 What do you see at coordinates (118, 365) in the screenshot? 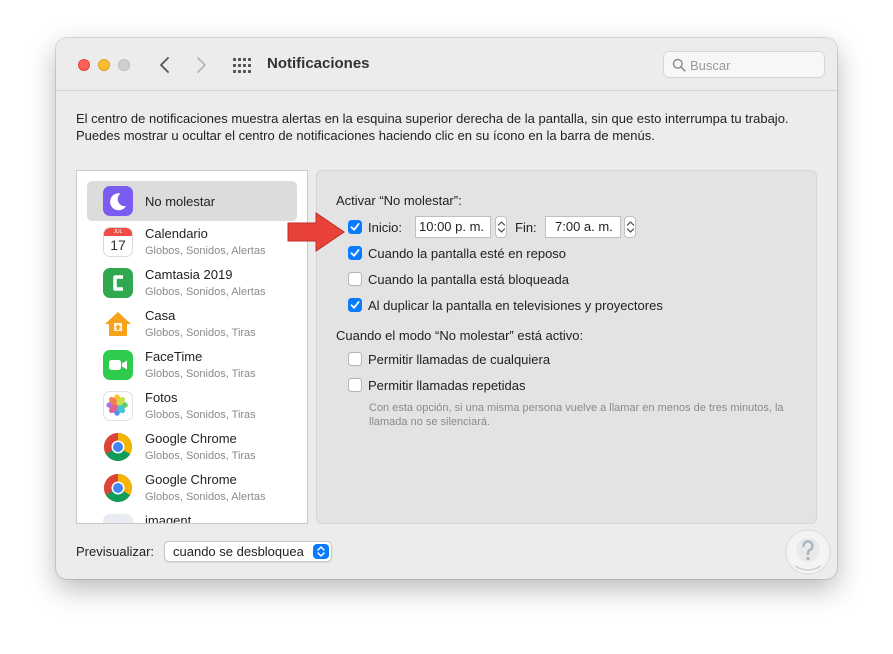
I see `facetime-icon` at bounding box center [118, 365].